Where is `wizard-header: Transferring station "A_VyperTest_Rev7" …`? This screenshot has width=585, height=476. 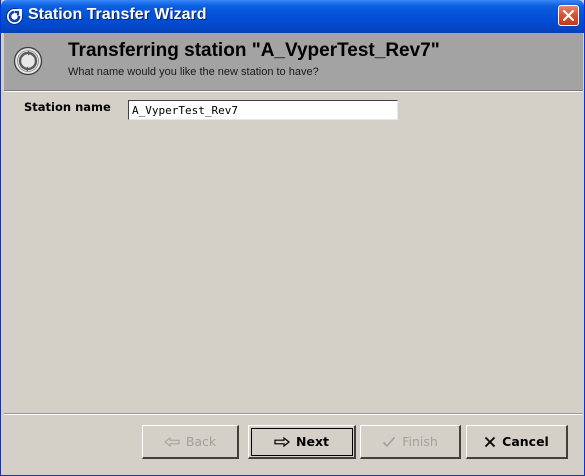 wizard-header: Transferring station "A_VyperTest_Rev7" … is located at coordinates (293, 62).